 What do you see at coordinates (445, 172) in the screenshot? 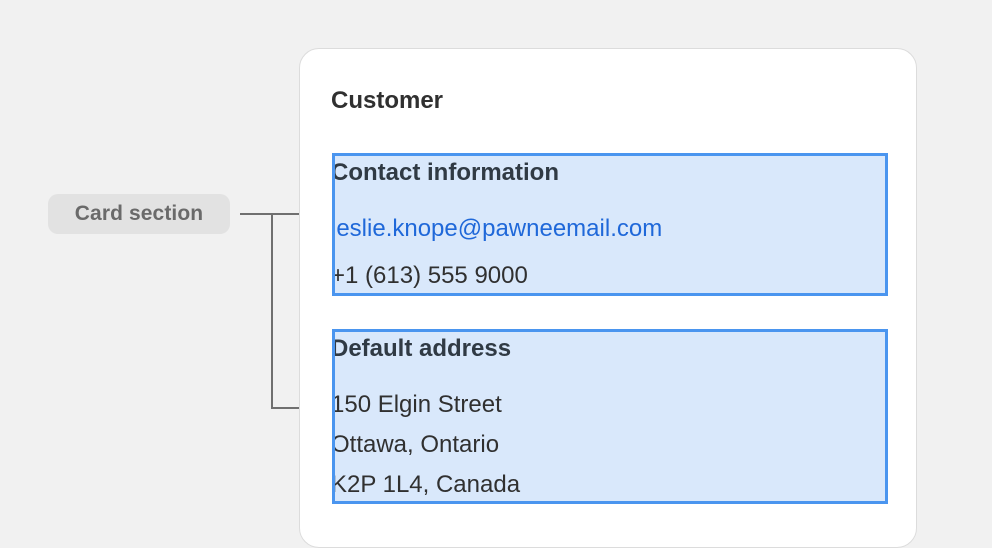
I see `contact-information-heading: Contact information` at bounding box center [445, 172].